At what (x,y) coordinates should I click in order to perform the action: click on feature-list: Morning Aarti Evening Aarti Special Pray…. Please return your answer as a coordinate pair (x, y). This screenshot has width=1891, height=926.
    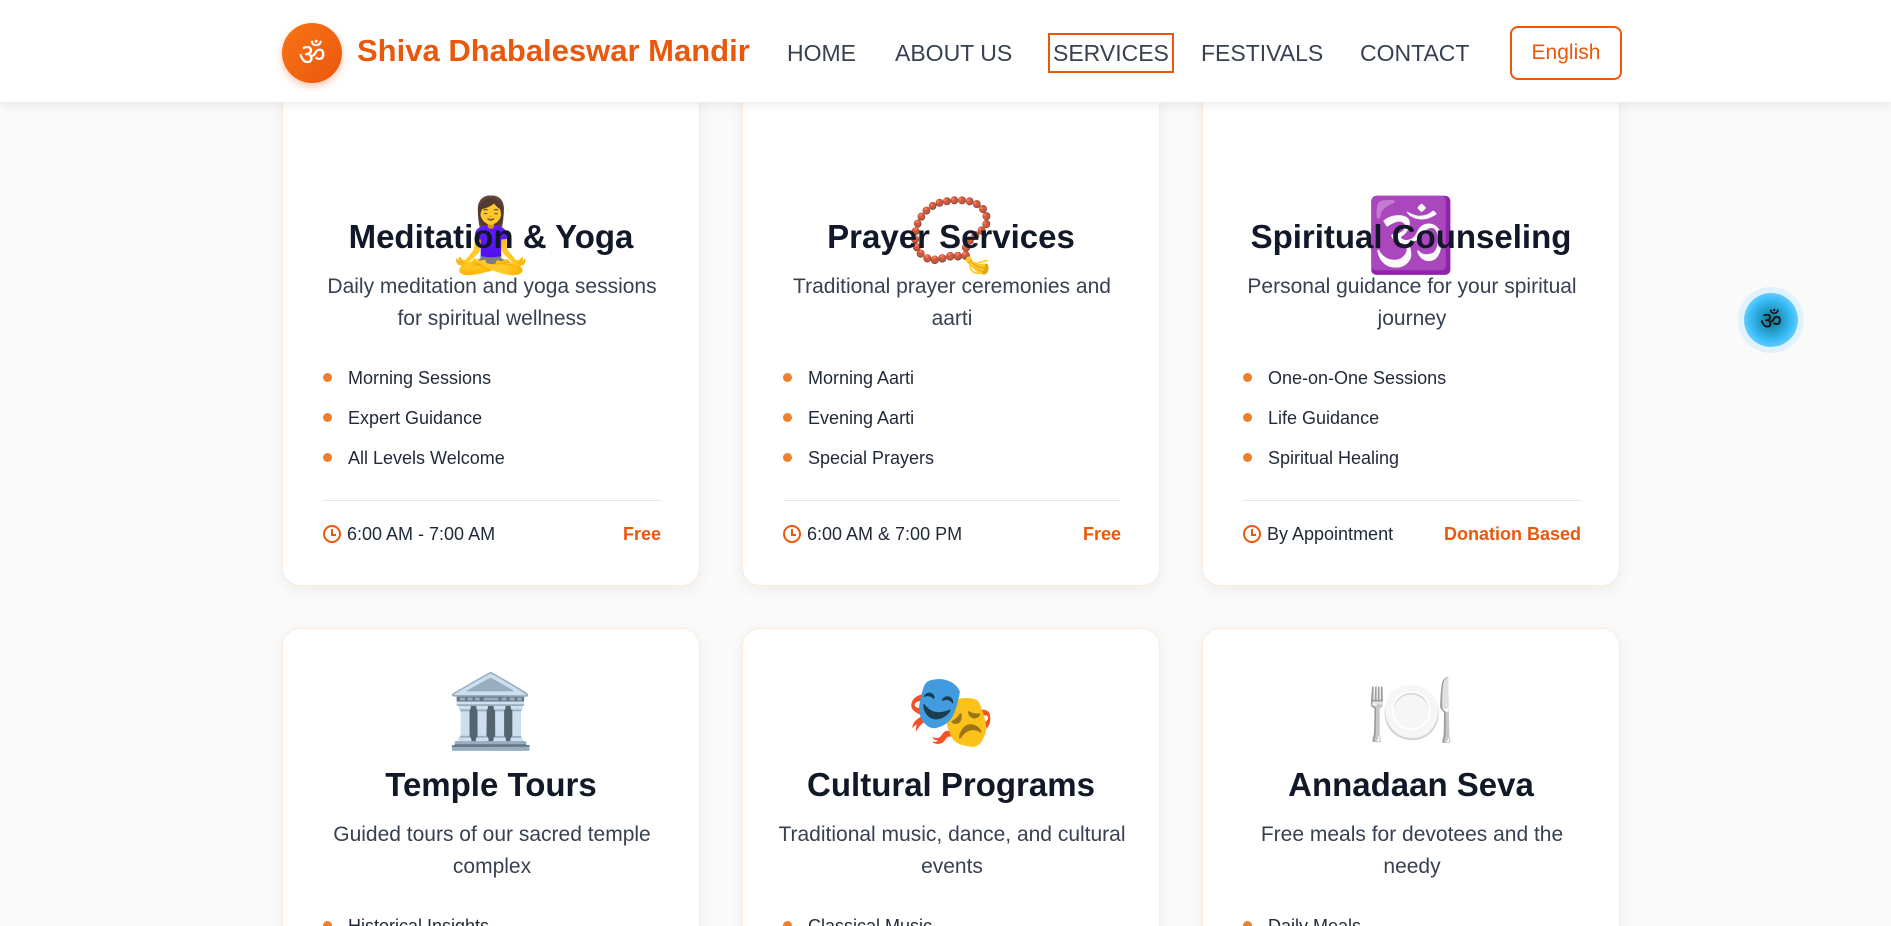
    Looking at the image, I should click on (953, 418).